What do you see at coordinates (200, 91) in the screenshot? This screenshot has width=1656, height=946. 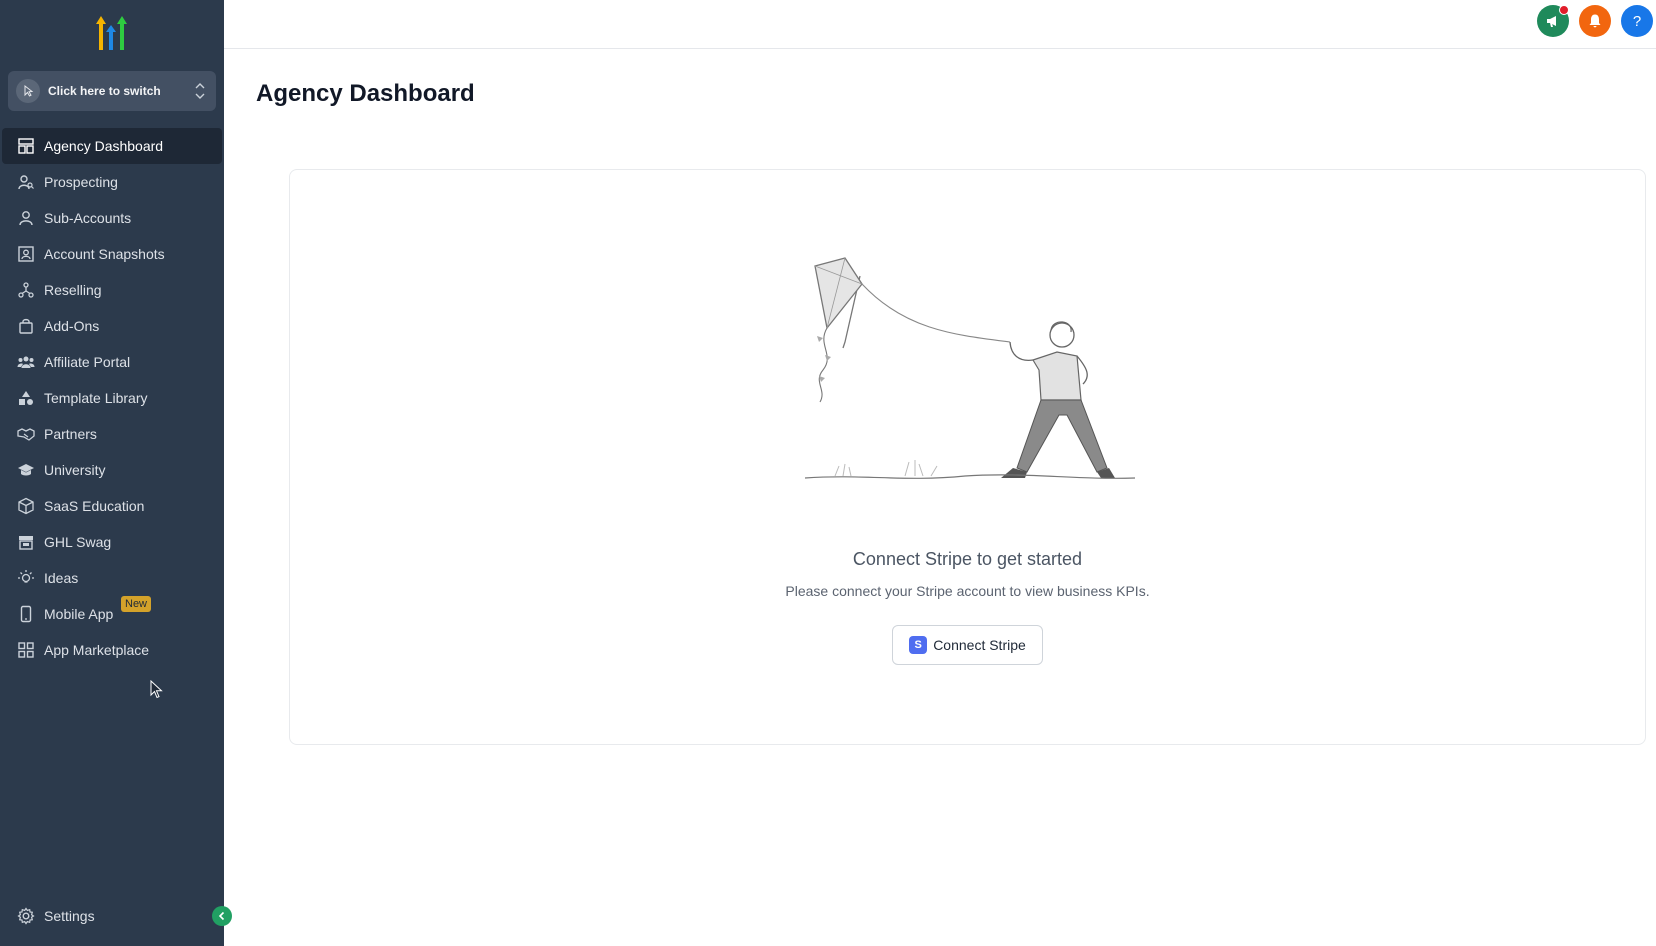 I see `chevron-updown-icon` at bounding box center [200, 91].